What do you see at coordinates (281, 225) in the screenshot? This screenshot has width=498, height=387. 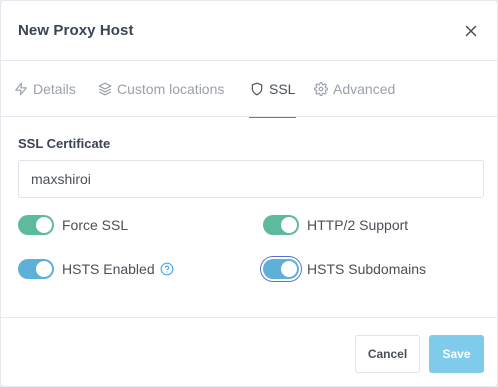 I see `http2-support-switch` at bounding box center [281, 225].